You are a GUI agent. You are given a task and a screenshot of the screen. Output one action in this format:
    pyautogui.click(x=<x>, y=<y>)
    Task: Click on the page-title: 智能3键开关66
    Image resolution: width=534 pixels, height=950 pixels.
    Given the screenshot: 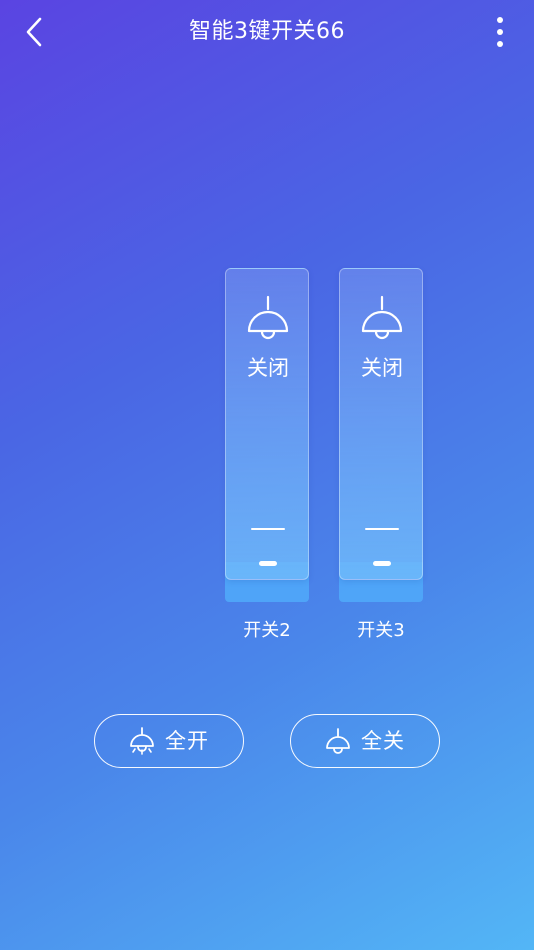 What is the action you would take?
    pyautogui.click(x=267, y=31)
    